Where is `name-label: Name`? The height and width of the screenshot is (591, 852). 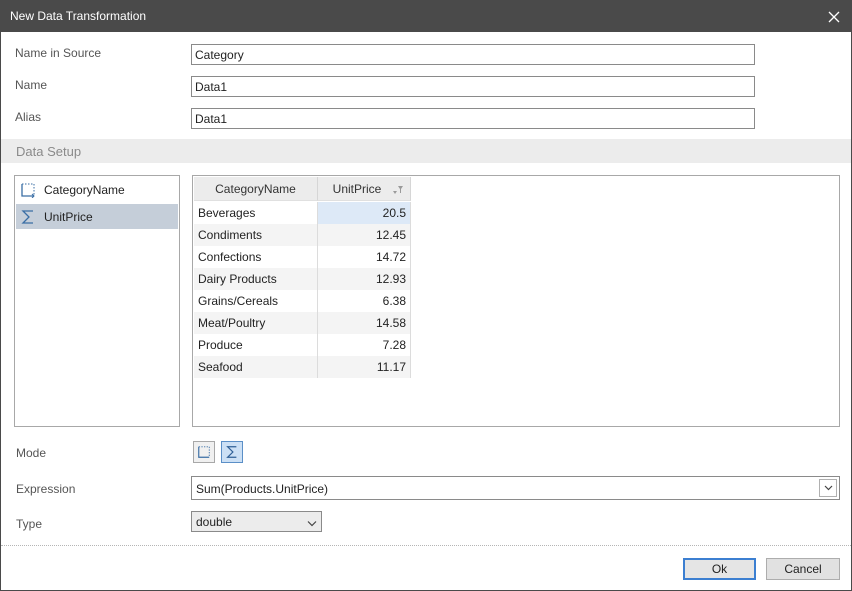
name-label: Name is located at coordinates (31, 85).